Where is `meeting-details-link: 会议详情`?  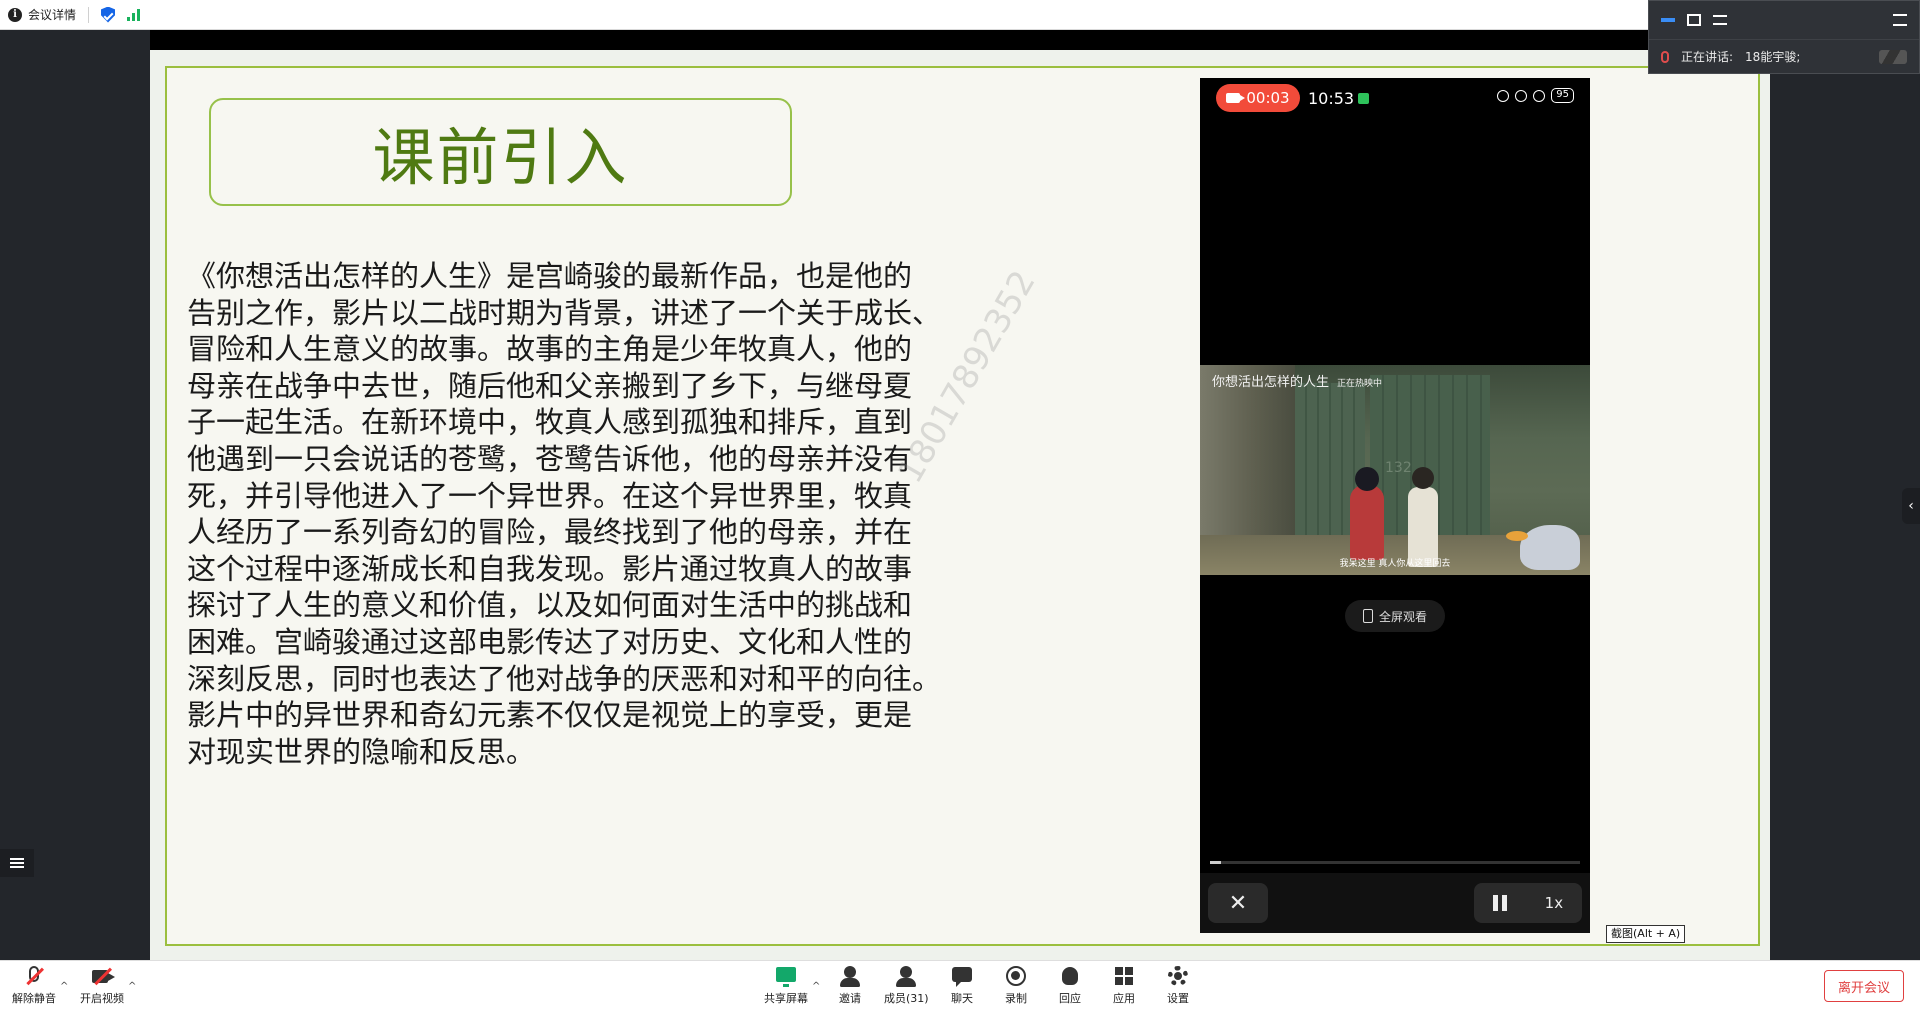
meeting-details-link: 会议详情 is located at coordinates (52, 14).